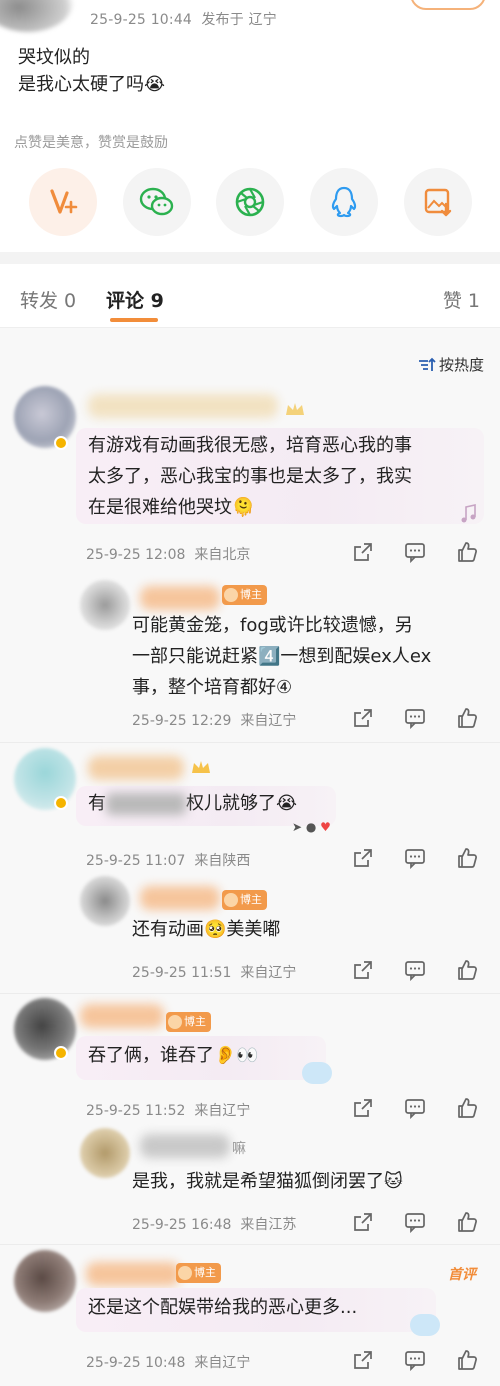 The height and width of the screenshot is (1386, 500). I want to click on tab-comment: 评论 9, so click(135, 299).